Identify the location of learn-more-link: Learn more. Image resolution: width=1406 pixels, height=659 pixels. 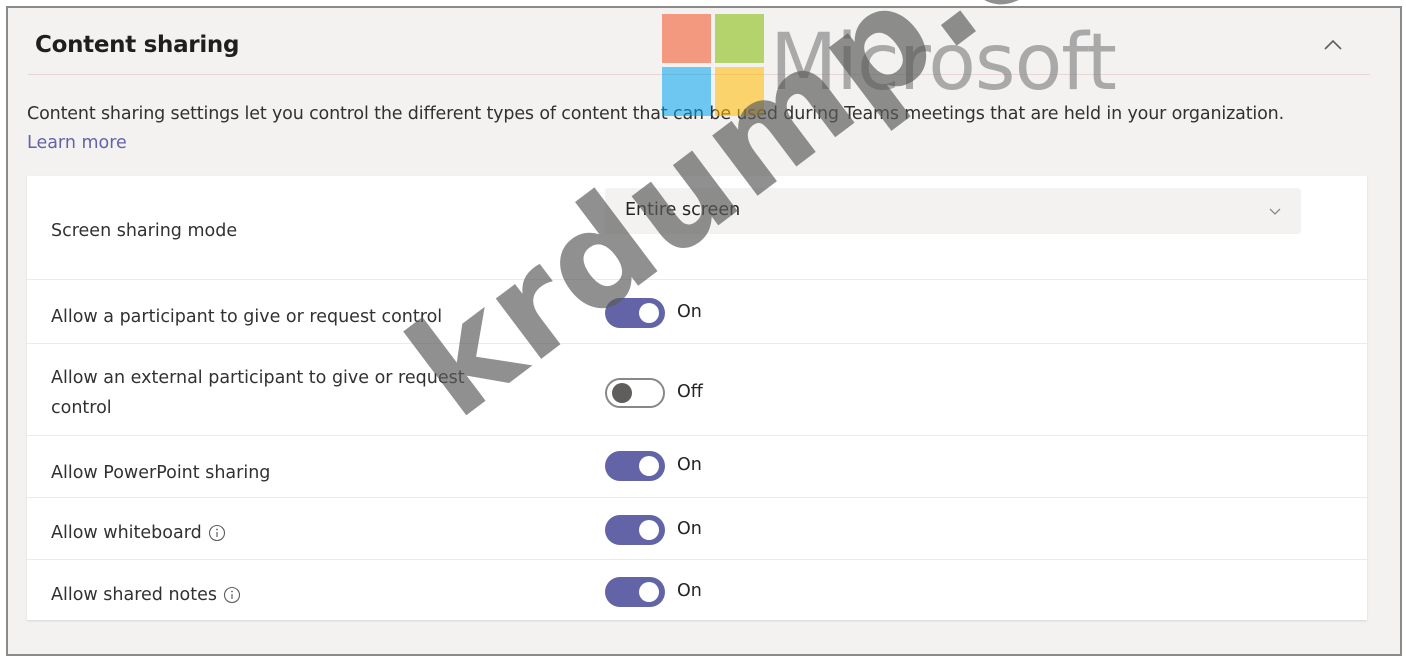
(77, 143).